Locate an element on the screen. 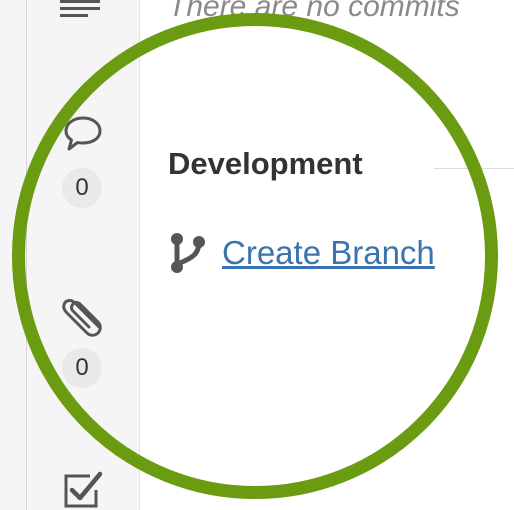 Image resolution: width=514 pixels, height=510 pixels. no-commits-message: There are no commits is located at coordinates (314, 11).